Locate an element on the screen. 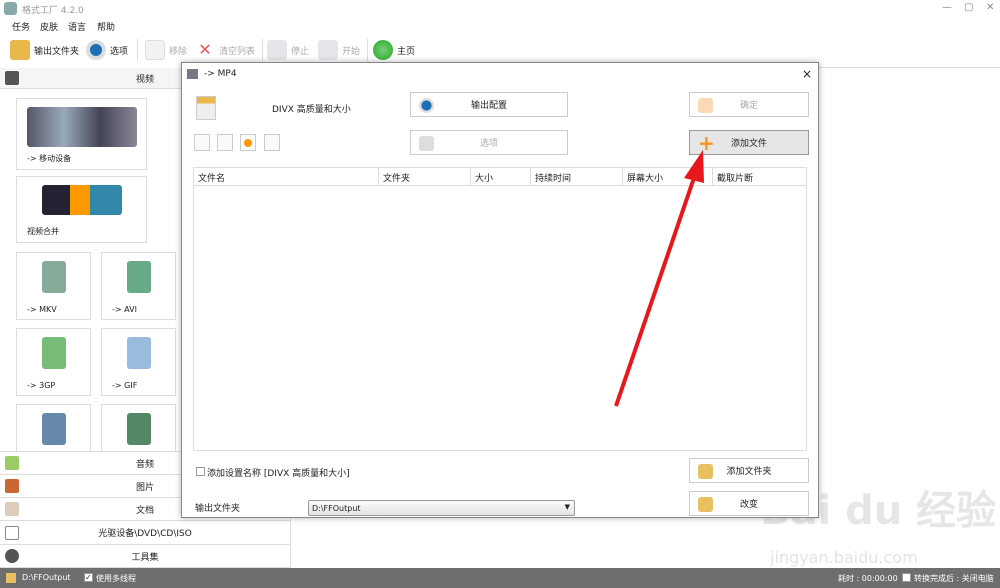 The width and height of the screenshot is (1000, 588). menu-task: 任务 is located at coordinates (21, 26).